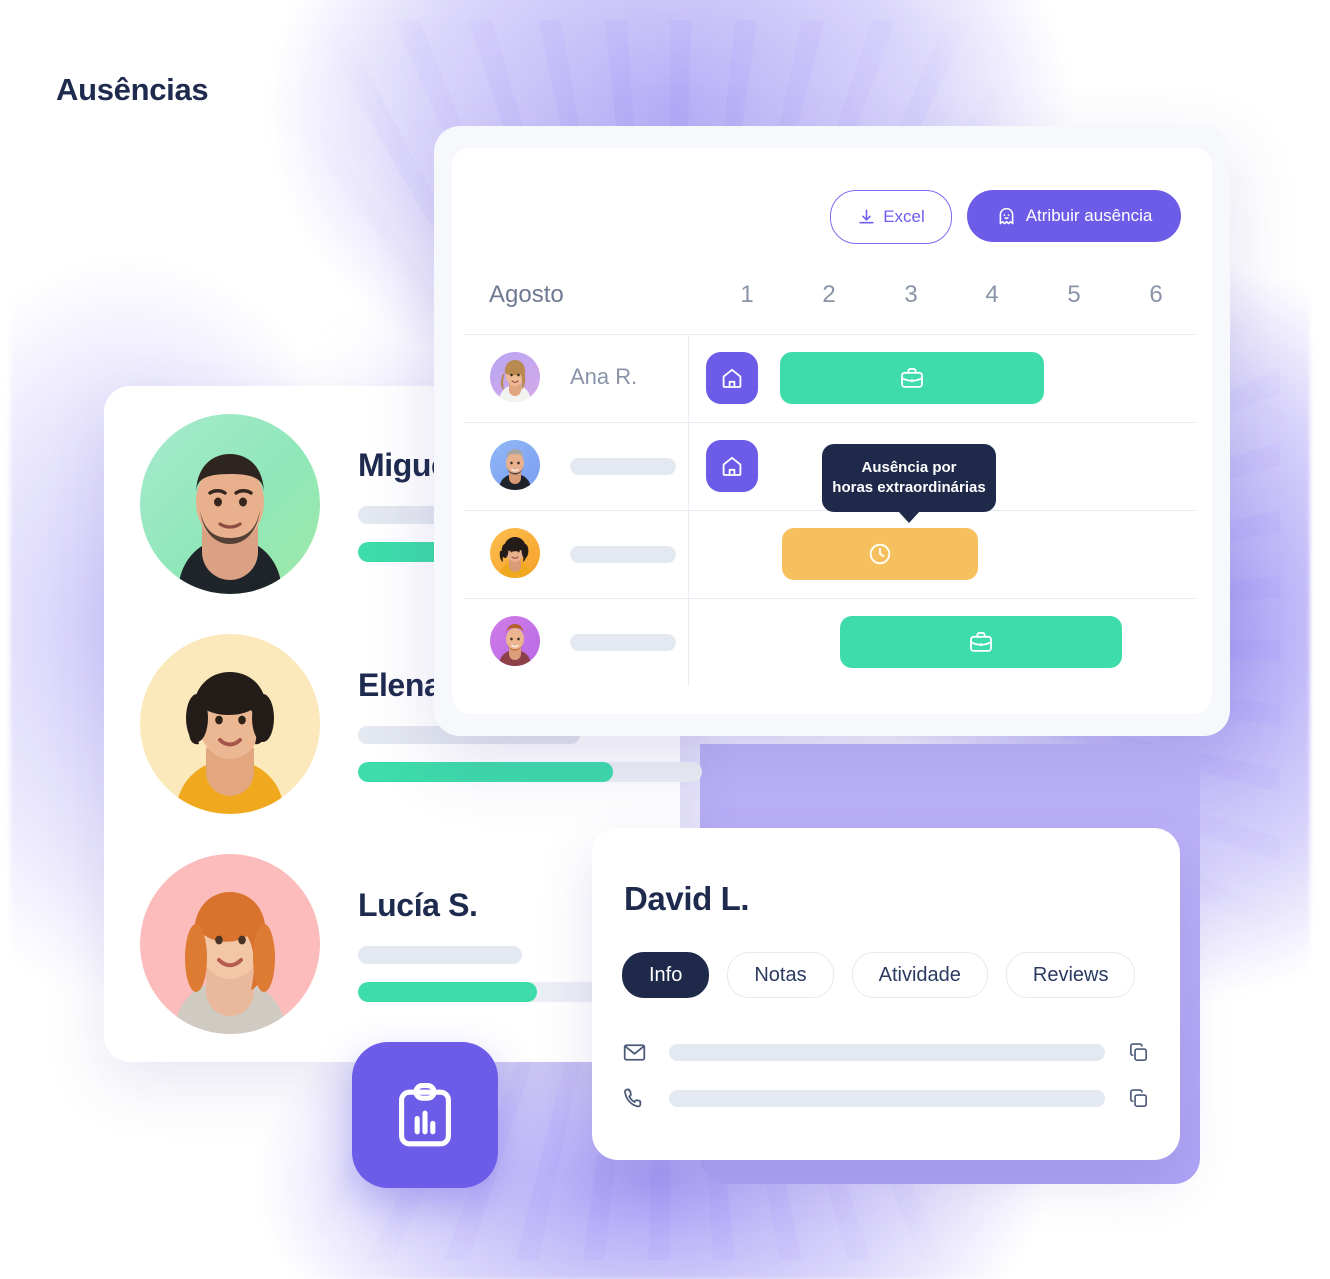 The image size is (1330, 1279). What do you see at coordinates (634, 1052) in the screenshot?
I see `mail-icon` at bounding box center [634, 1052].